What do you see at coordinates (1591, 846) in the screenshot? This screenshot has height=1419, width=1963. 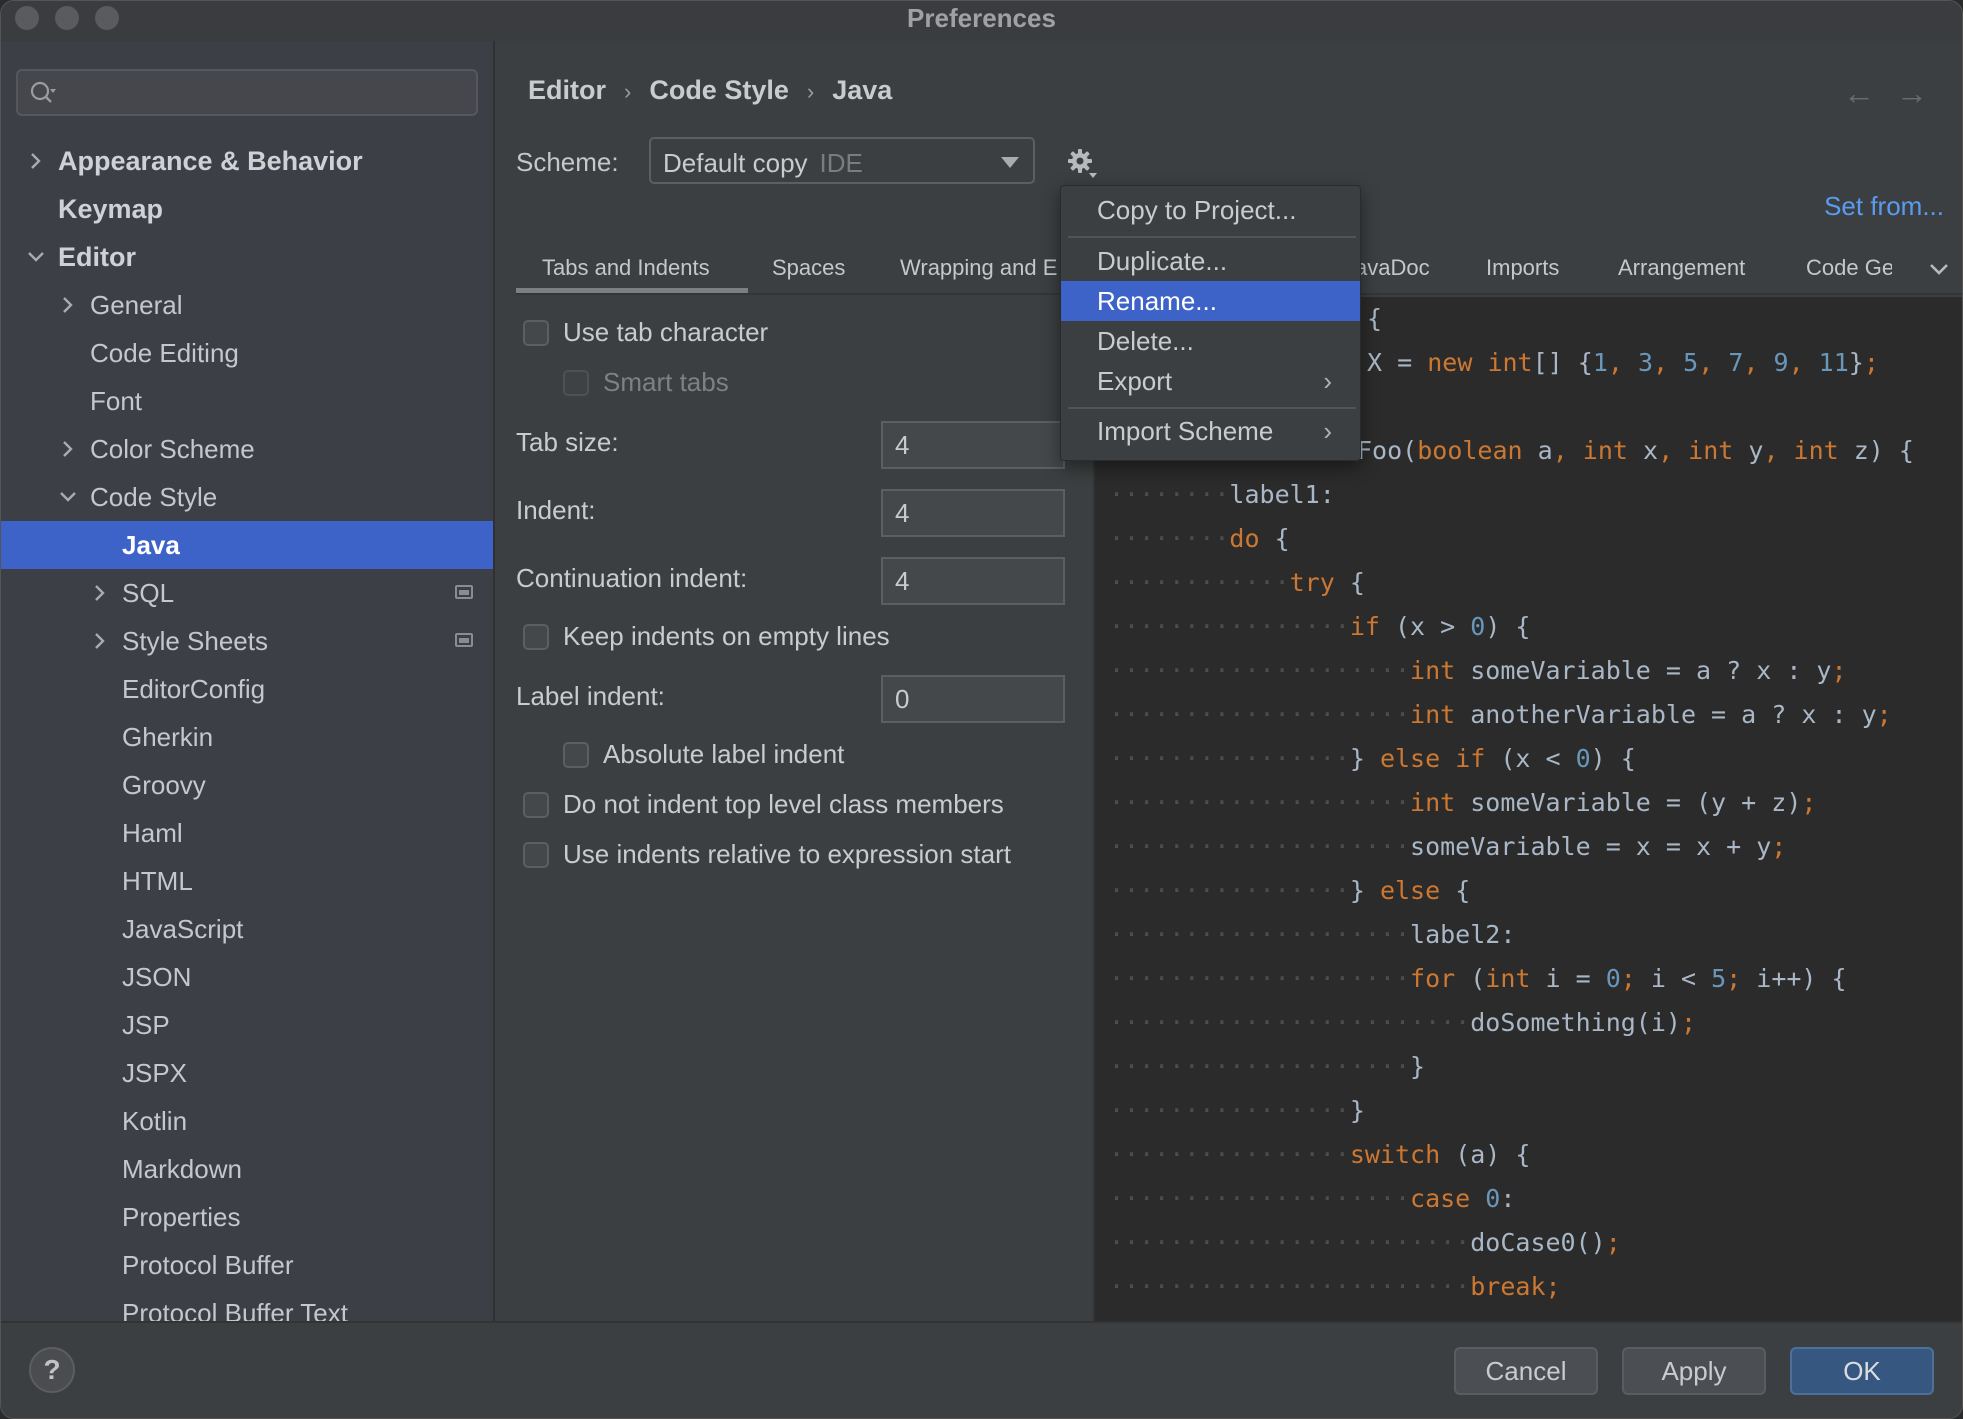 I see `code-token: someVariable = x = x + y` at bounding box center [1591, 846].